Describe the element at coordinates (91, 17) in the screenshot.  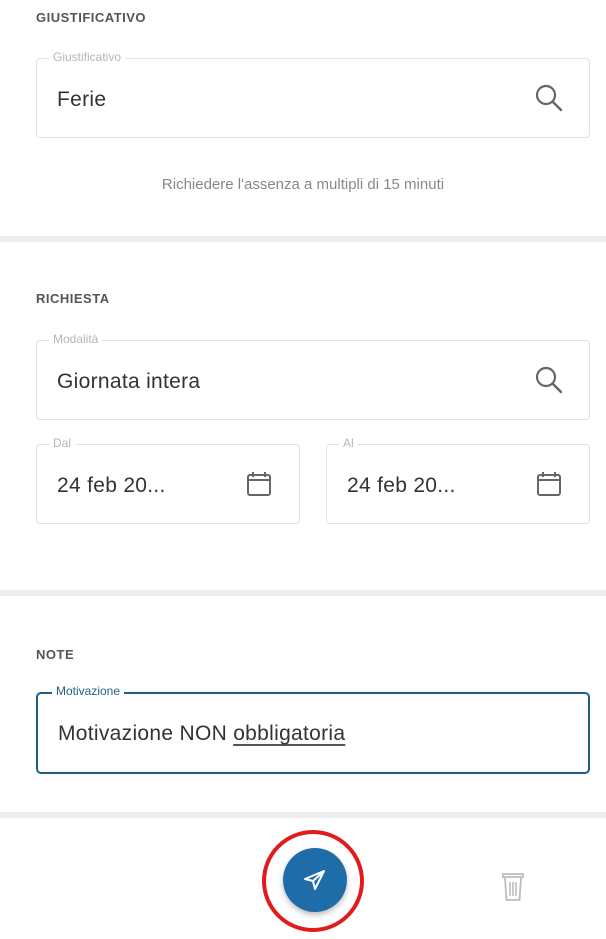
I see `section-title-giustificativo: GIUSTIFICATIVO` at that location.